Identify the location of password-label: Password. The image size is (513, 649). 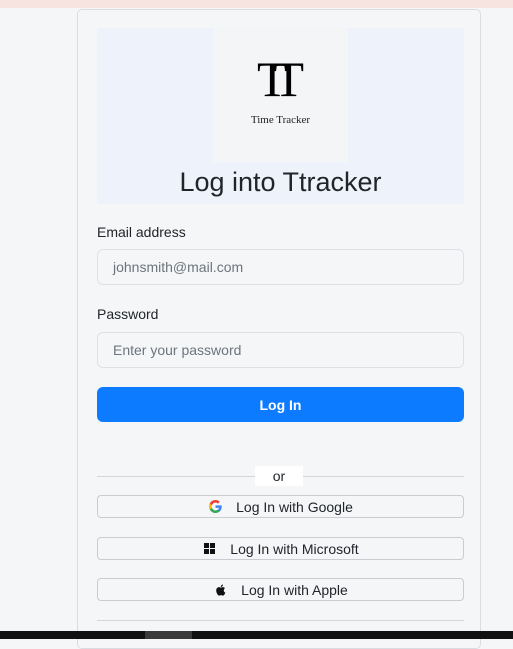
(128, 314).